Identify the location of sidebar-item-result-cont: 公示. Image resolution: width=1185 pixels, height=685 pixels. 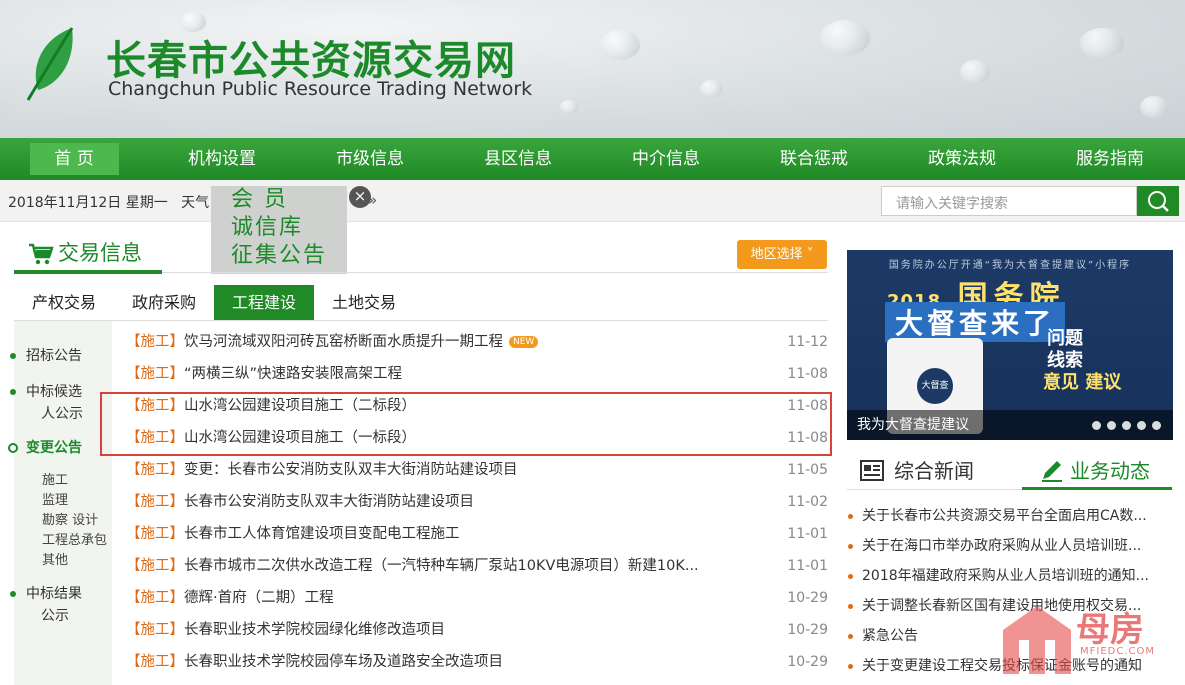
(55, 615).